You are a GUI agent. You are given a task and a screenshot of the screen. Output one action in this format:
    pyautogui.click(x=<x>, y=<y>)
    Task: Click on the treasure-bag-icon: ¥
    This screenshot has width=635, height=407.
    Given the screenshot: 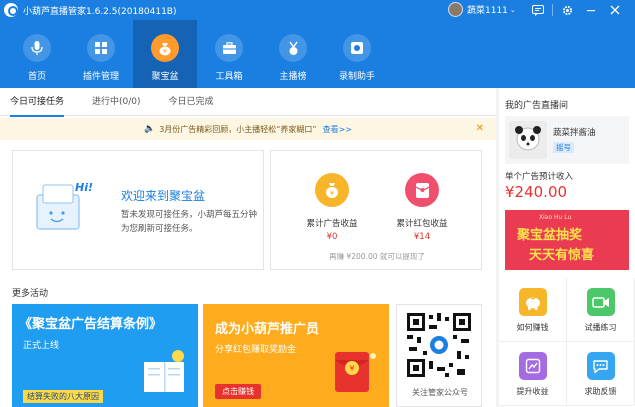 What is the action you would take?
    pyautogui.click(x=165, y=48)
    